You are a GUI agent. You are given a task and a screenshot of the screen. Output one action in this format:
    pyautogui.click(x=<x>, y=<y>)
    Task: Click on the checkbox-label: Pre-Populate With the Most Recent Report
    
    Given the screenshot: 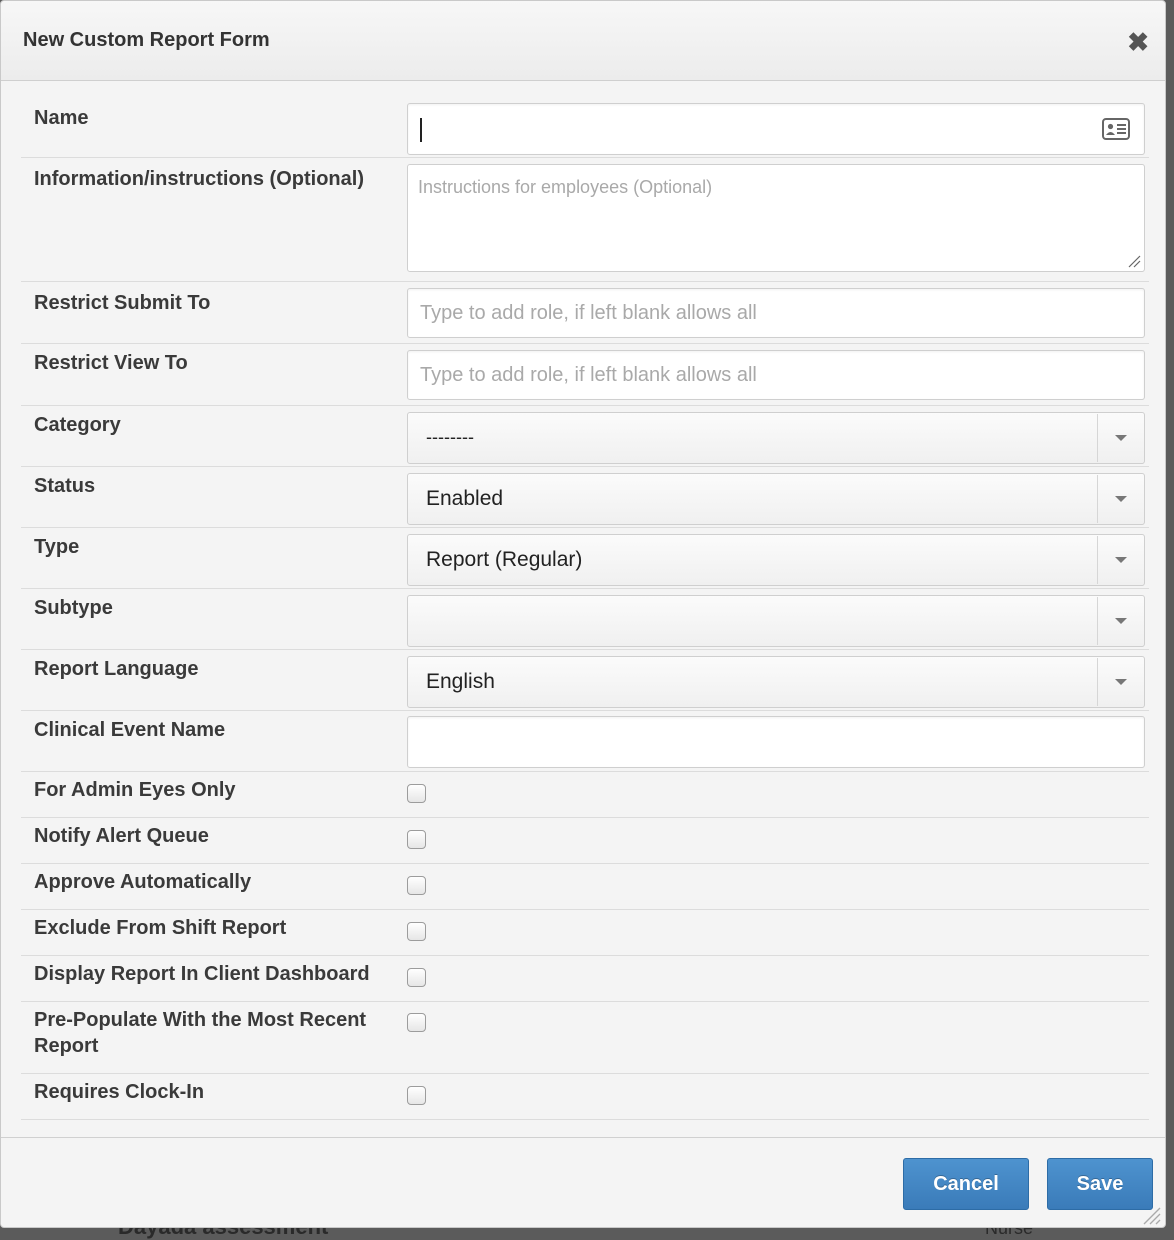 What is the action you would take?
    pyautogui.click(x=200, y=1033)
    